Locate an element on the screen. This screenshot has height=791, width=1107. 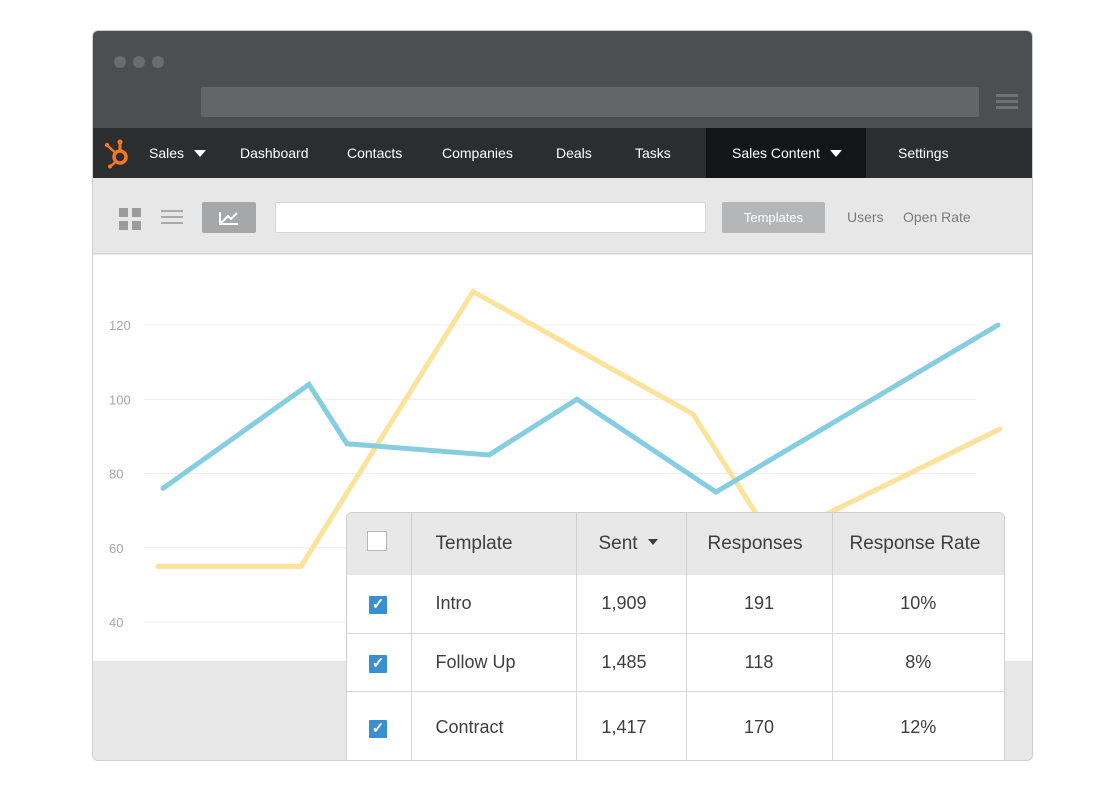
responses-column-header: Responses is located at coordinates (759, 544).